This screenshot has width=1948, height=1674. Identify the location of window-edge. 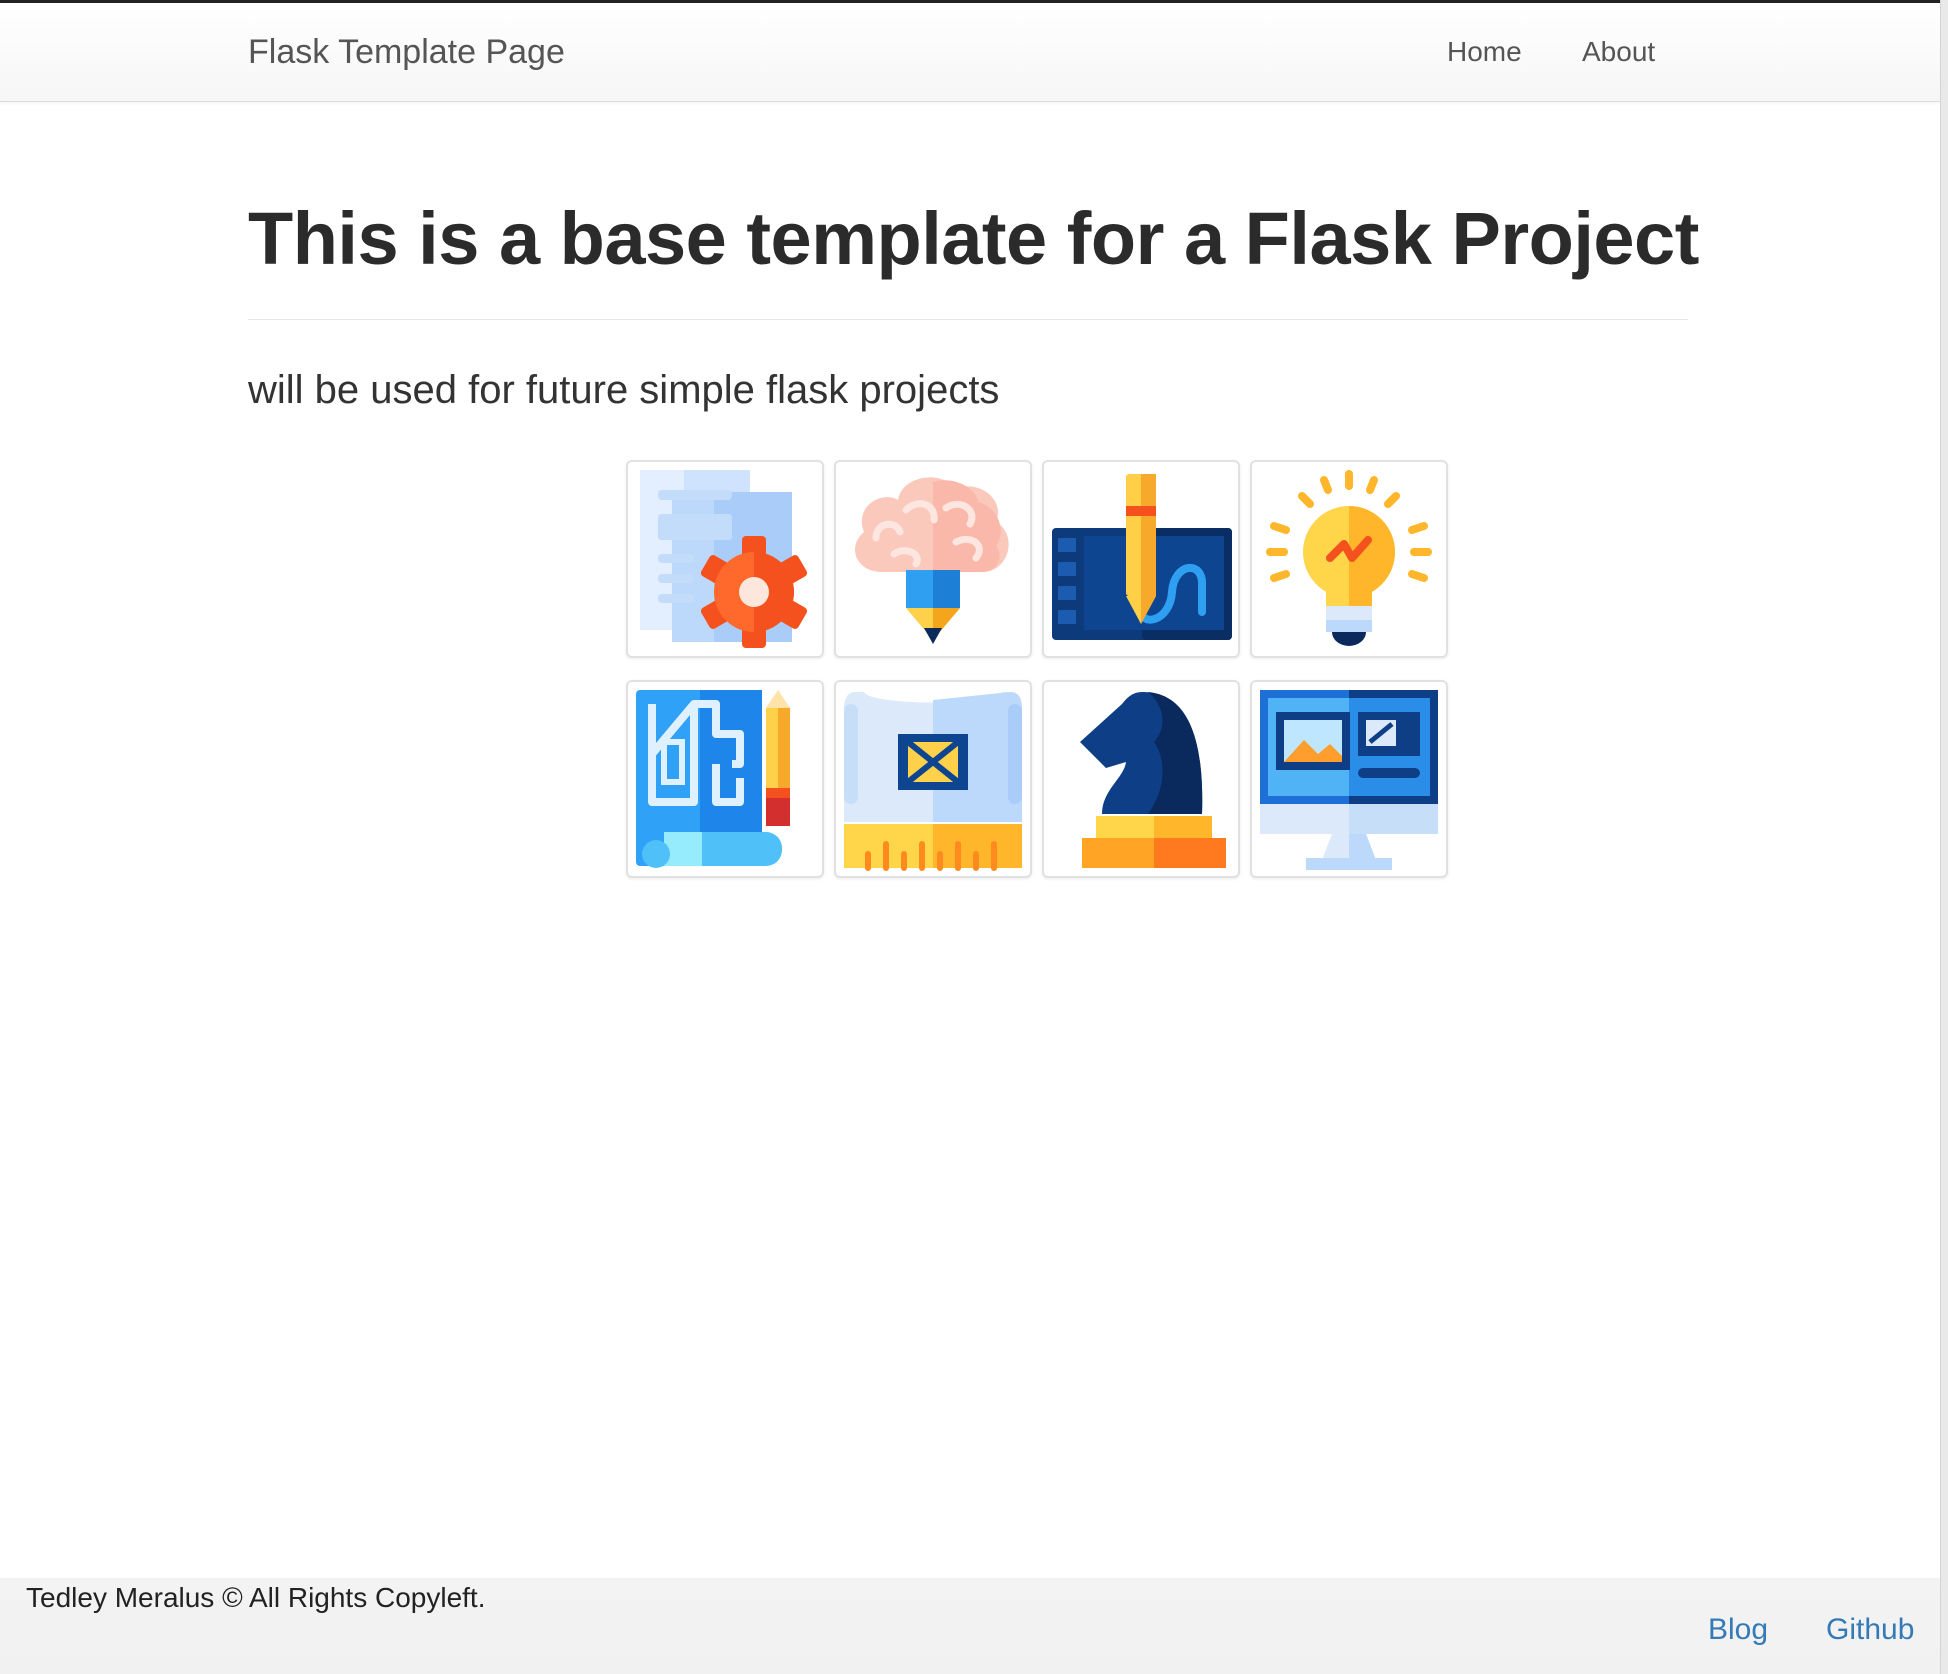
(1944, 837).